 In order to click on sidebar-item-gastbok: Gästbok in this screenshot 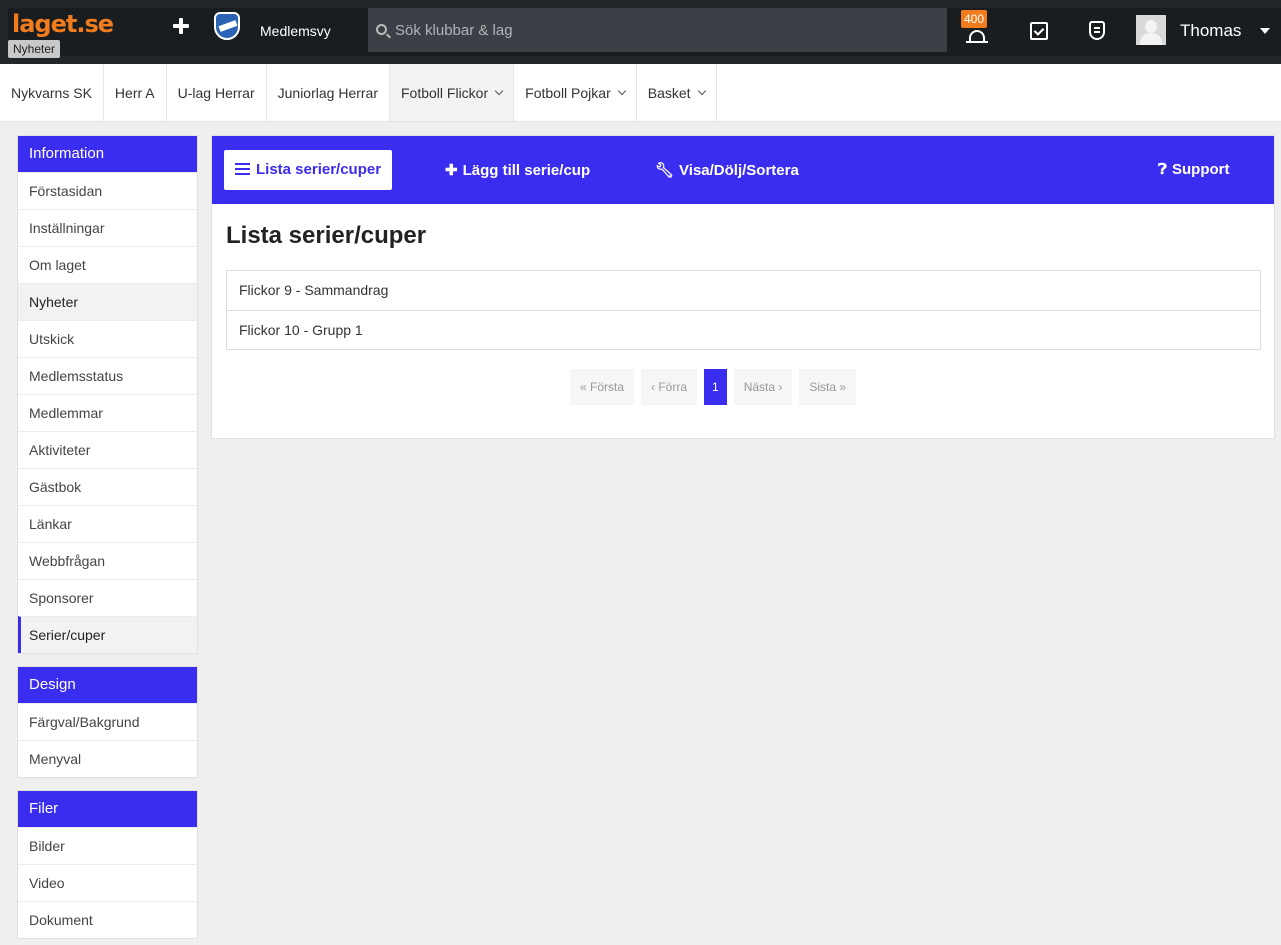, I will do `click(107, 486)`.